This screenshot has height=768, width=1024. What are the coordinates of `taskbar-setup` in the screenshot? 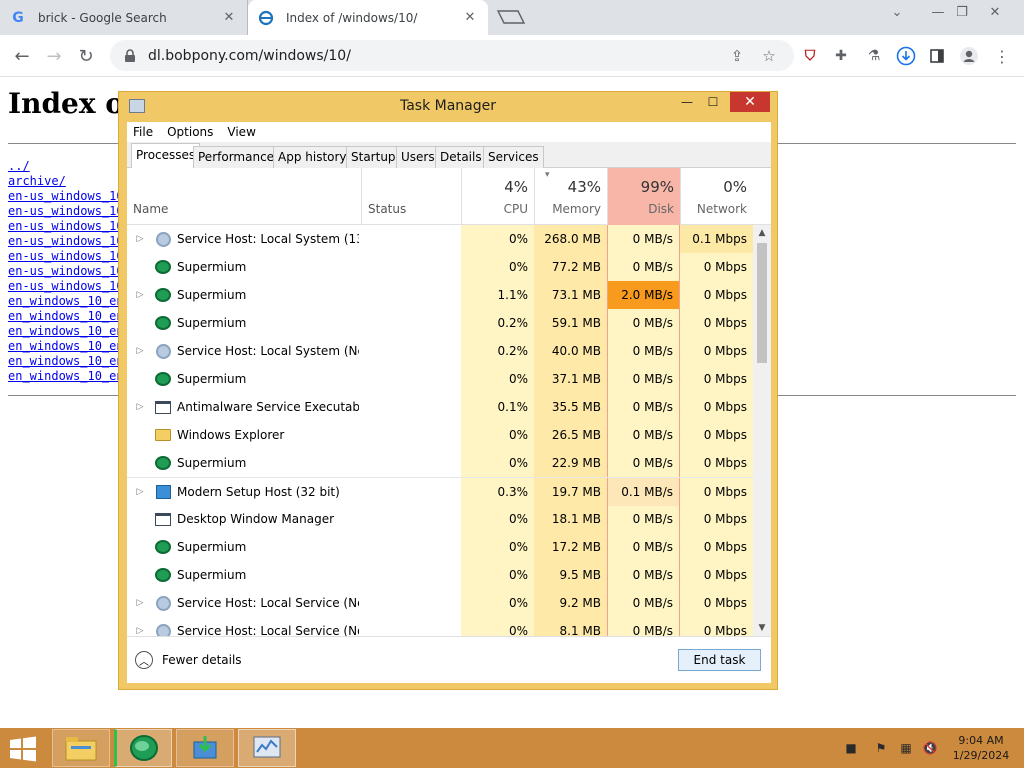 It's located at (205, 748).